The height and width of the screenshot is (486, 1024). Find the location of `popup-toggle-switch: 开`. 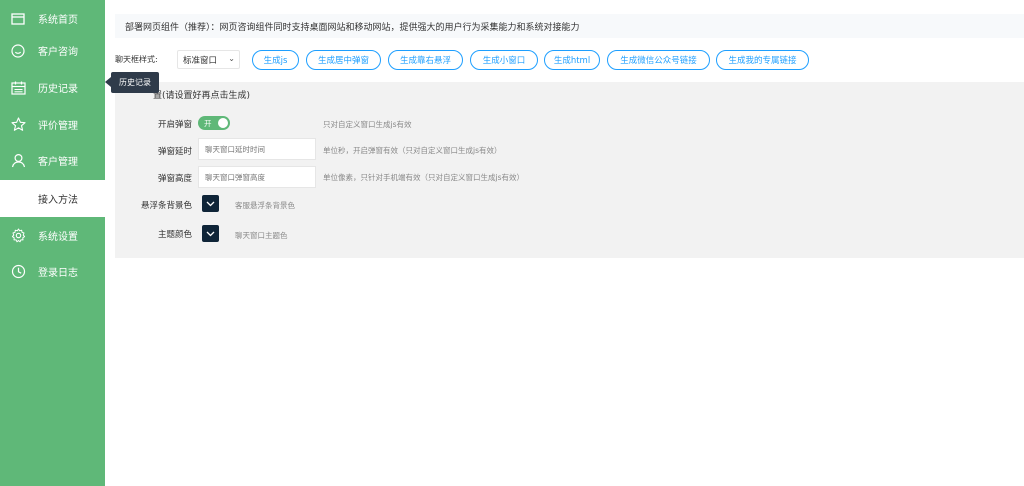

popup-toggle-switch: 开 is located at coordinates (214, 123).